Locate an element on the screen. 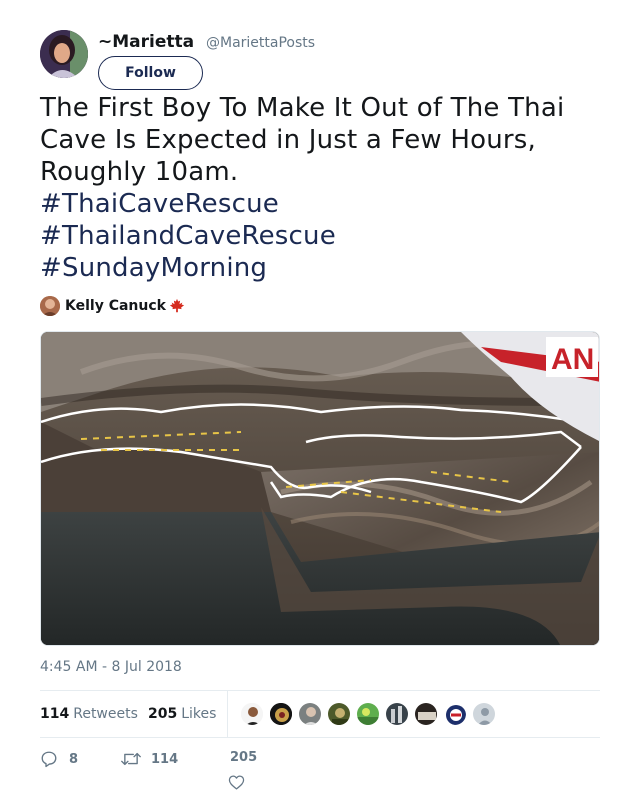 This screenshot has width=640, height=799. tweet-text-line: Roughly 10am. is located at coordinates (139, 172).